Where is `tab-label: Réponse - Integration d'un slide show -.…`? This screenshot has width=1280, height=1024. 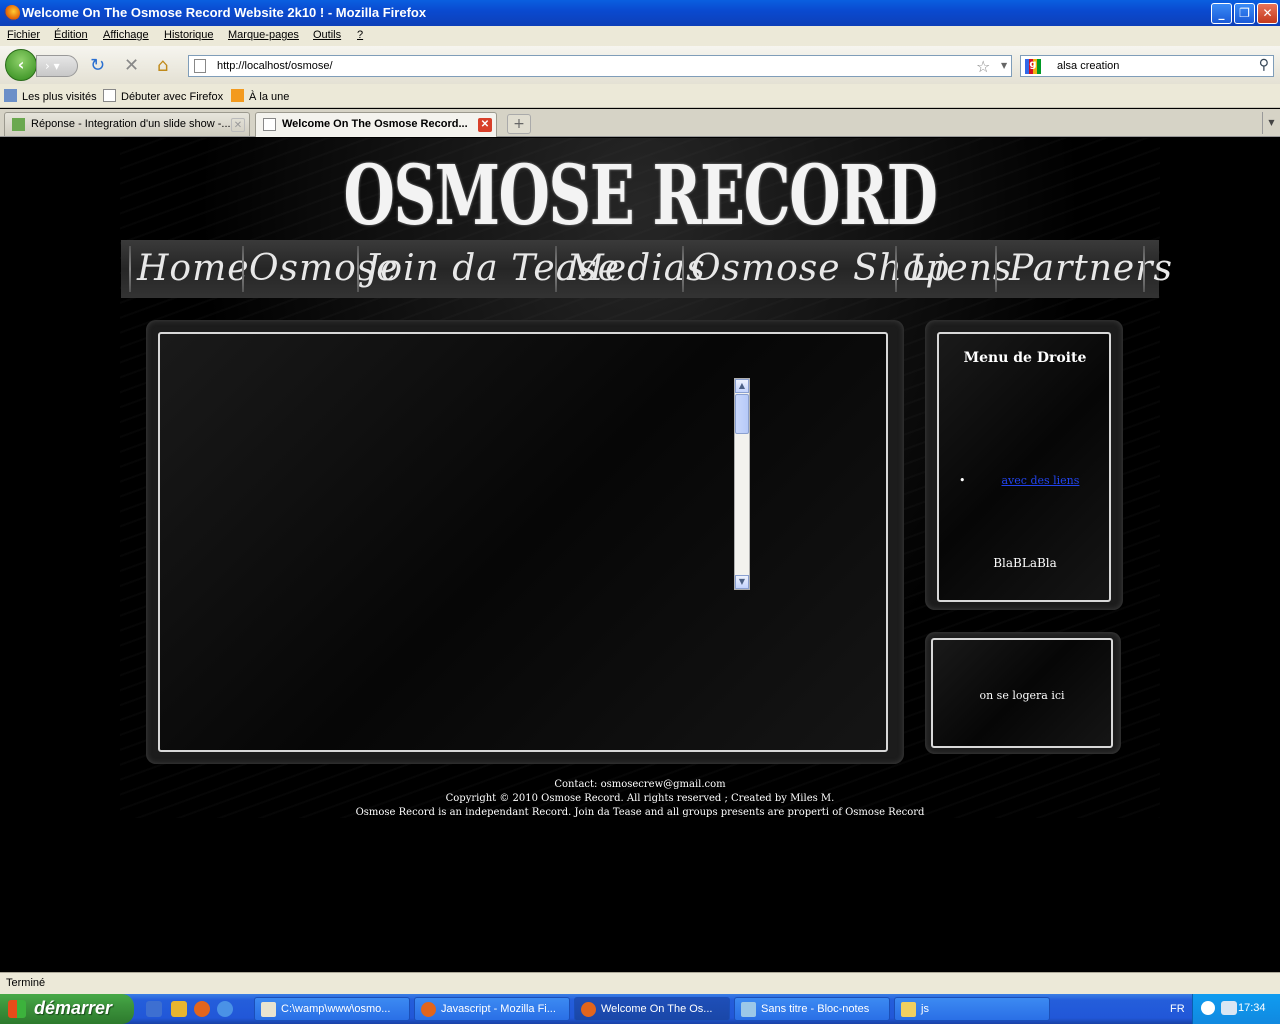
tab-label: Réponse - Integration d'un slide show -.… is located at coordinates (131, 124).